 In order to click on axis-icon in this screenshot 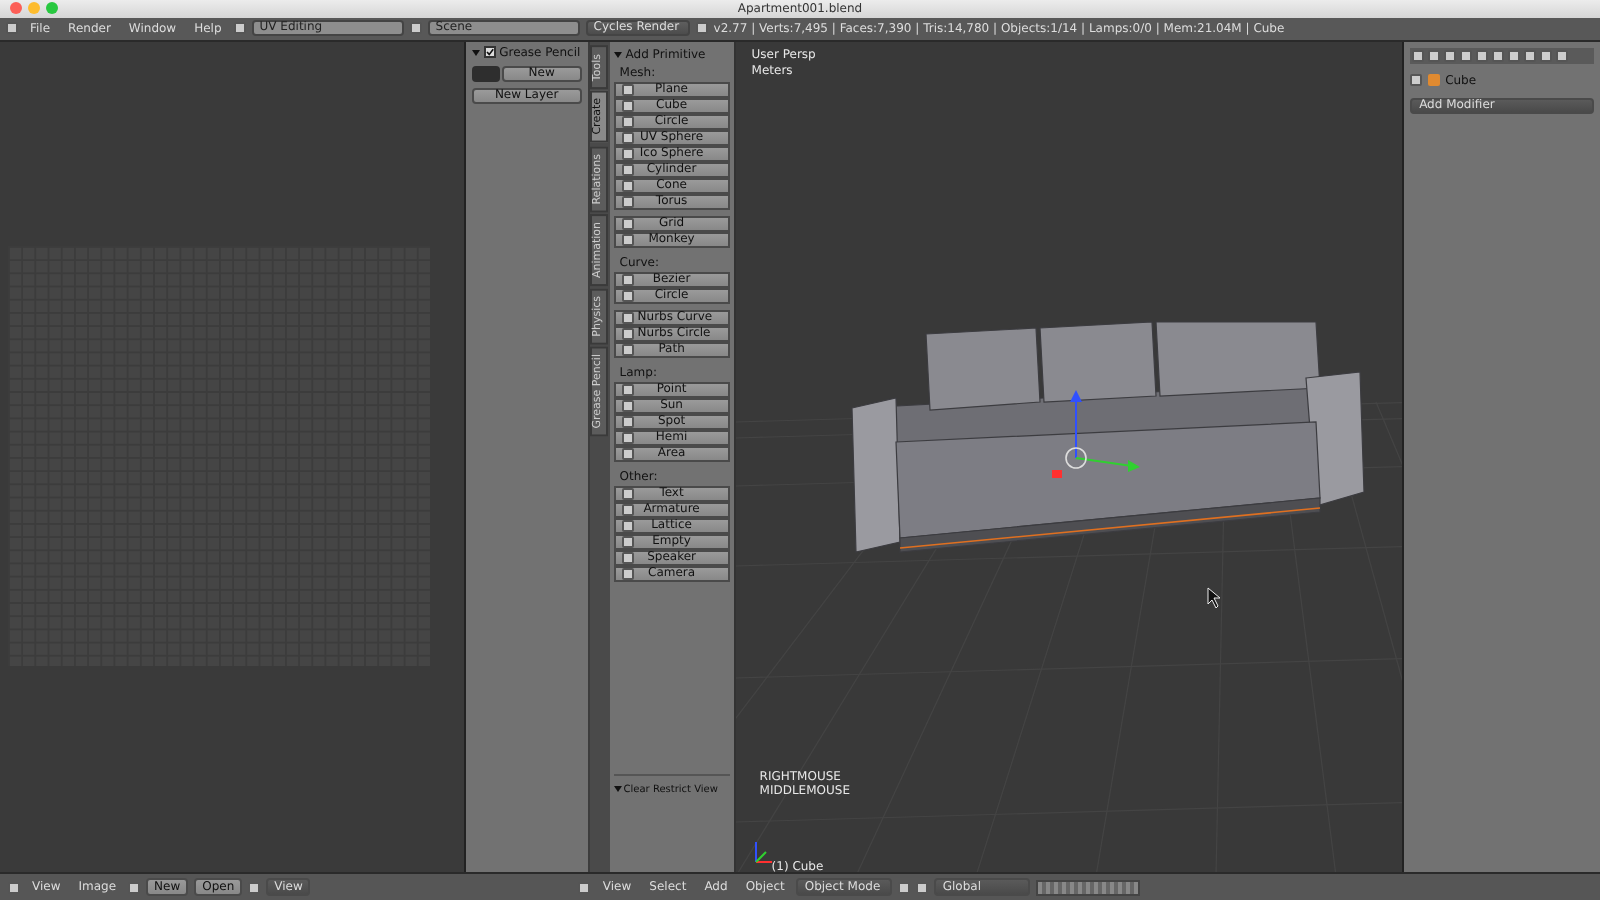, I will do `click(763, 851)`.